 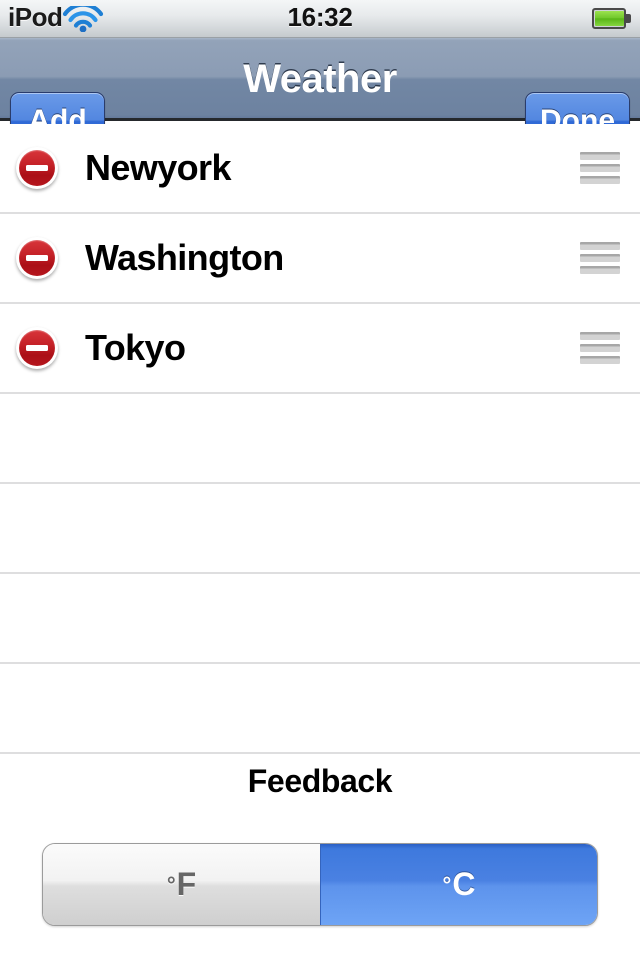 I want to click on status-bar: iPod 16:32, so click(x=320, y=19).